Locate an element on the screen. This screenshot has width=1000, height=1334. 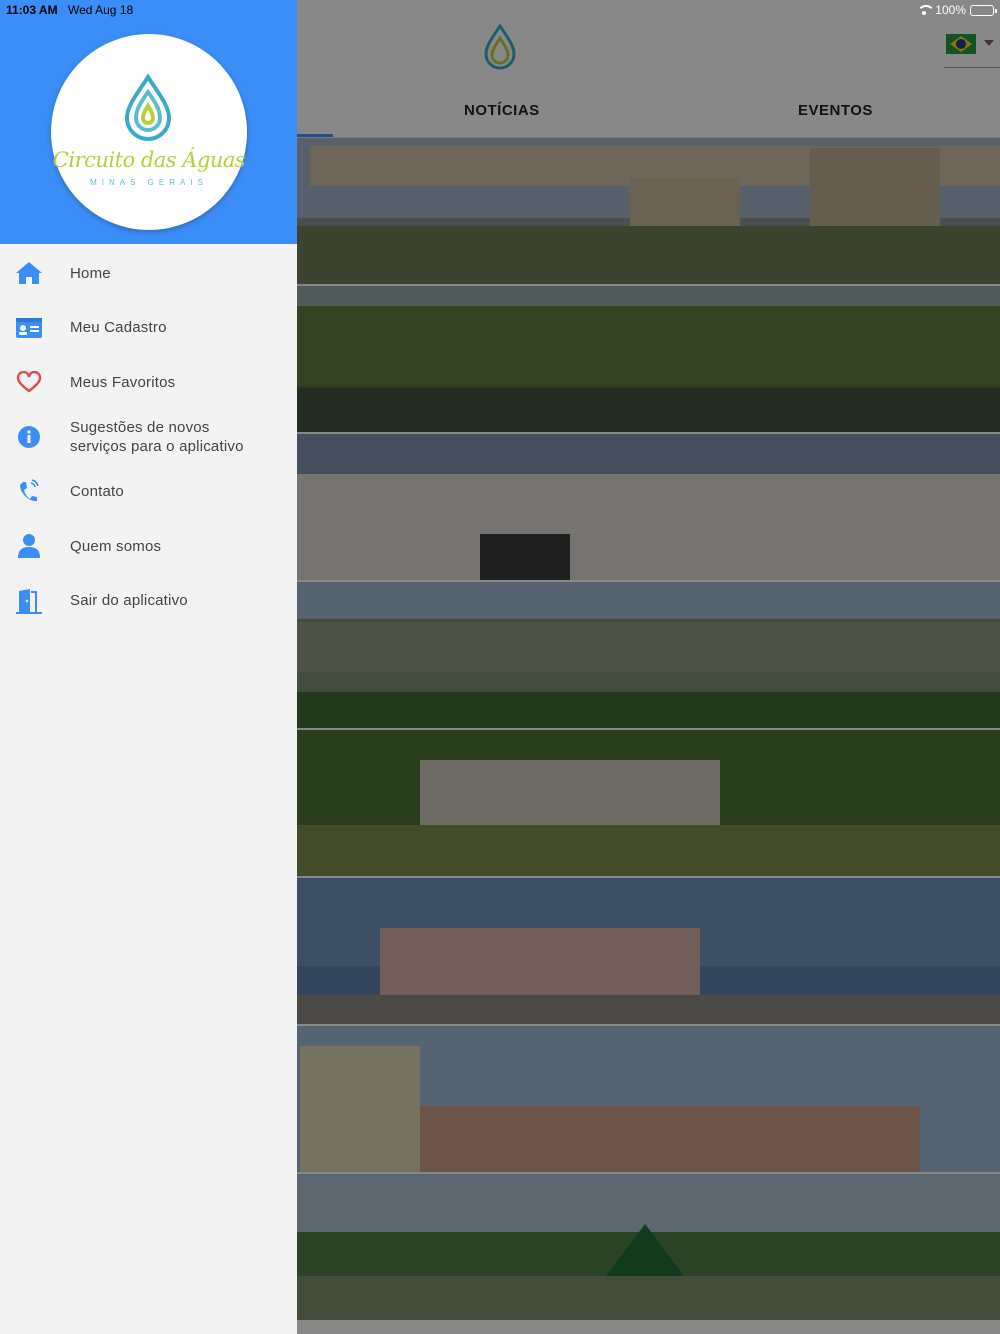
water-drop-logo-icon is located at coordinates (148, 107).